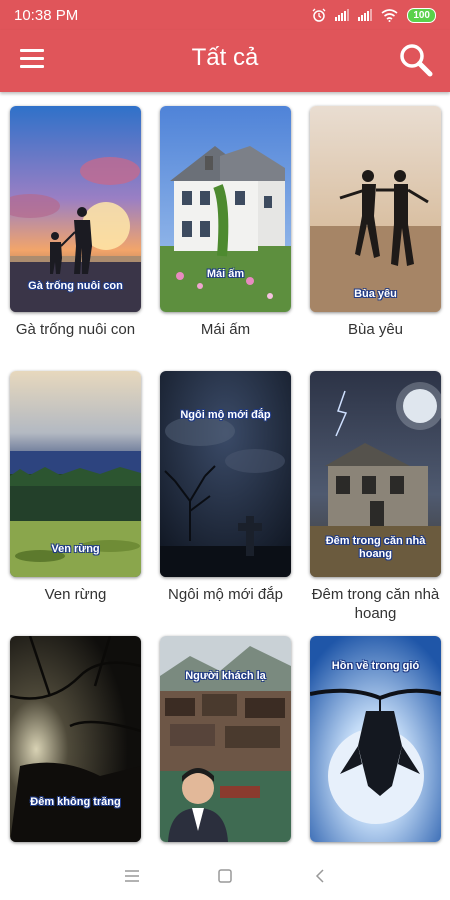 Image resolution: width=450 pixels, height=900 pixels. Describe the element at coordinates (225, 274) in the screenshot. I see `thumbnail-title: Mái ấm` at that location.